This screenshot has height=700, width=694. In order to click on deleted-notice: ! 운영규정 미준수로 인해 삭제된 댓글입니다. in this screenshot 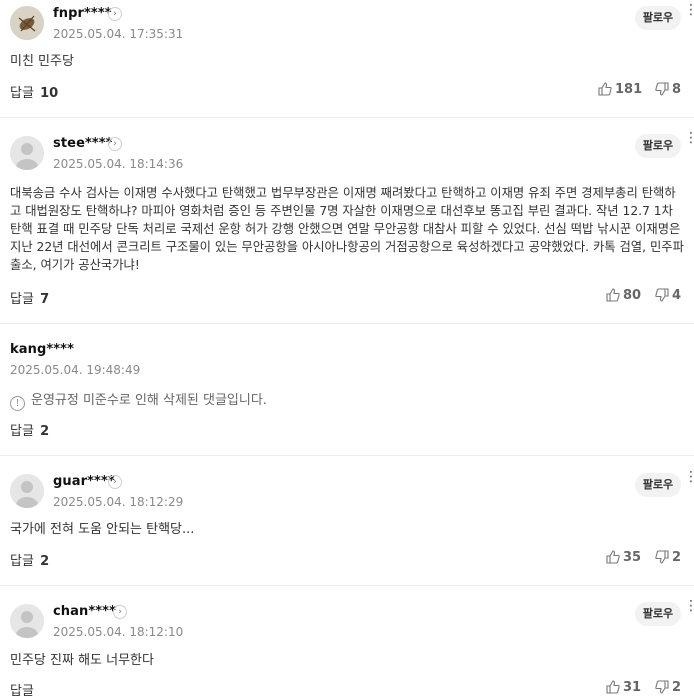, I will do `click(138, 400)`.